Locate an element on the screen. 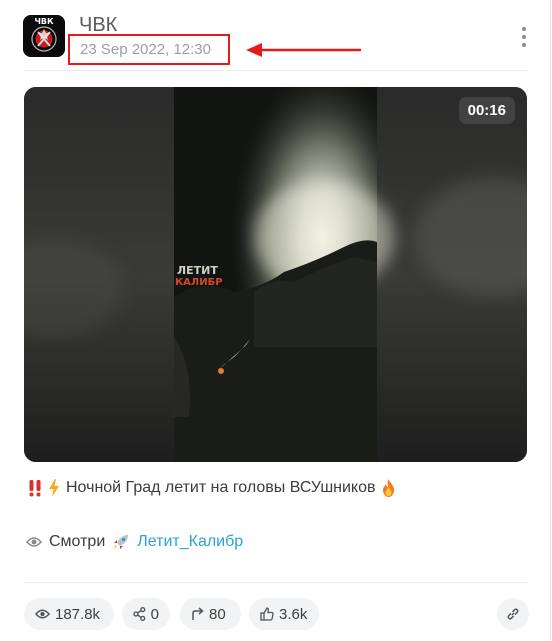 Image resolution: width=552 pixels, height=641 pixels. views-counter: 187.8k is located at coordinates (69, 614).